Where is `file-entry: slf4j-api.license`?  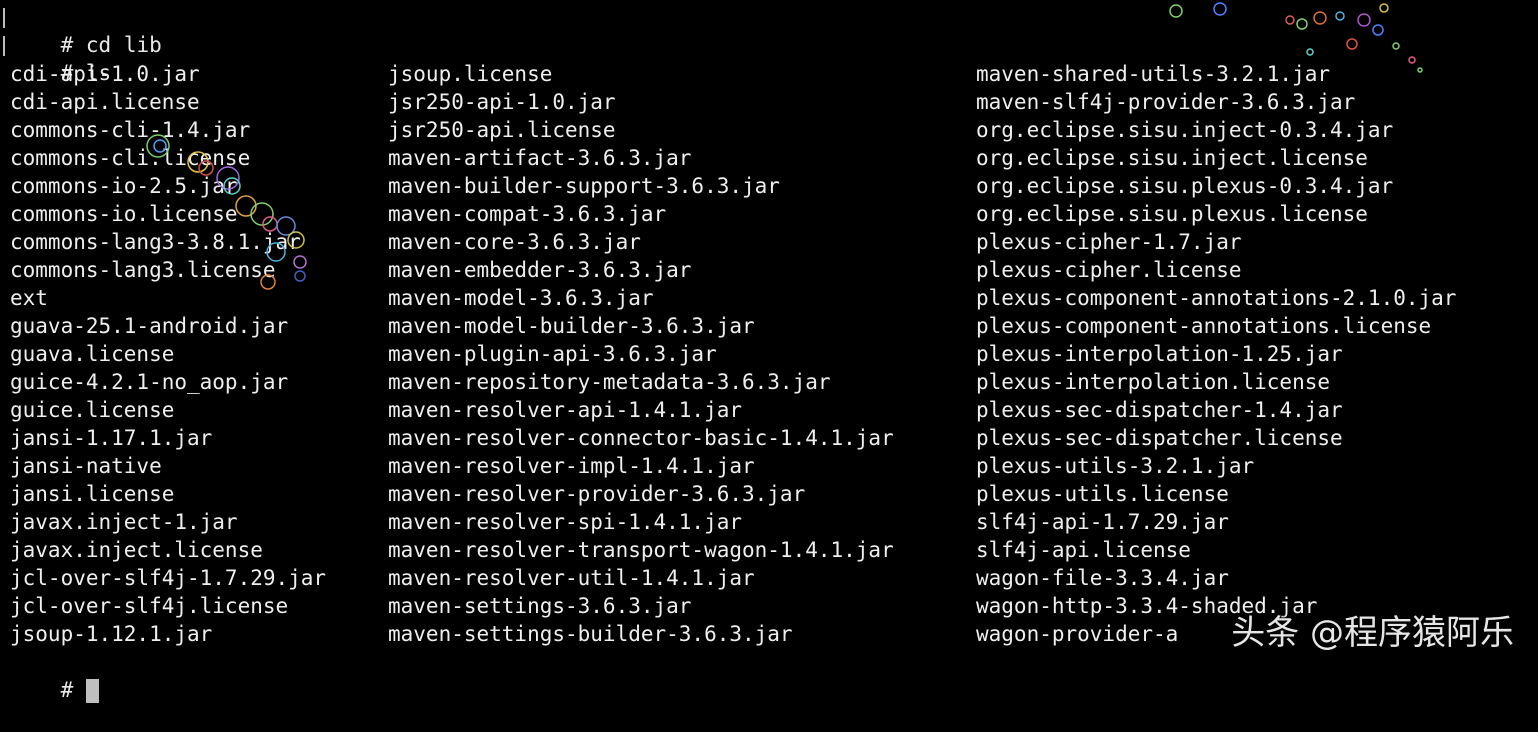
file-entry: slf4j-api.license is located at coordinates (1083, 550).